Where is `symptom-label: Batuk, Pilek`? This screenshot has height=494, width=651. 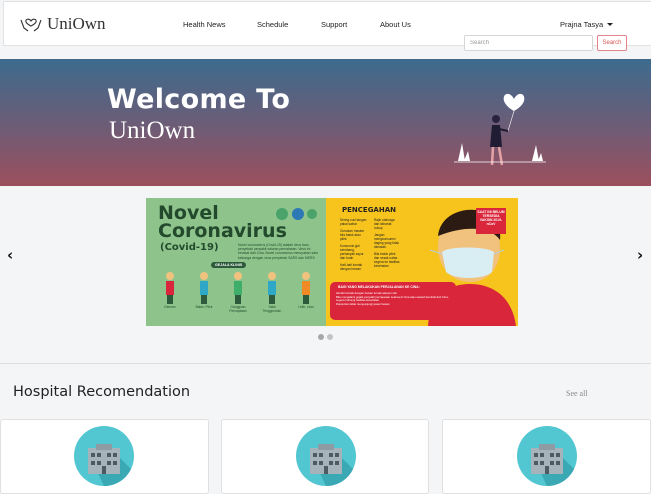 symptom-label: Batuk, Pilek is located at coordinates (204, 307).